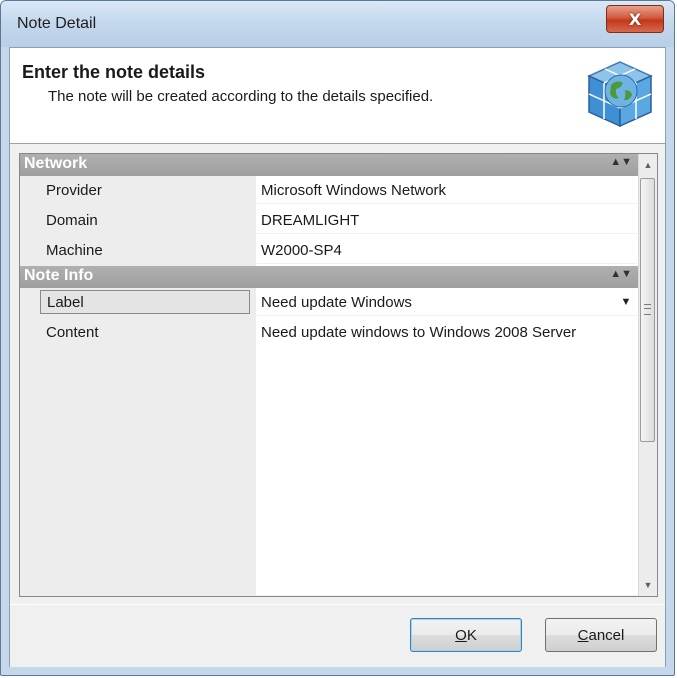 This screenshot has width=677, height=678. I want to click on vertical-scrollbar: ▲ ▼, so click(647, 375).